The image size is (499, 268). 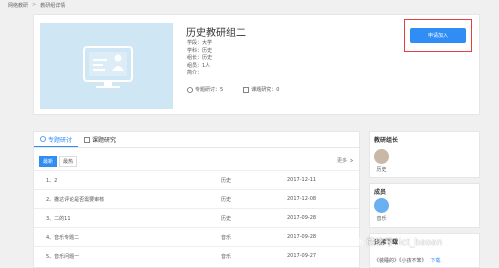 I want to click on download-item: 《装睡的》《小孩不笨》 下载, so click(x=407, y=260).